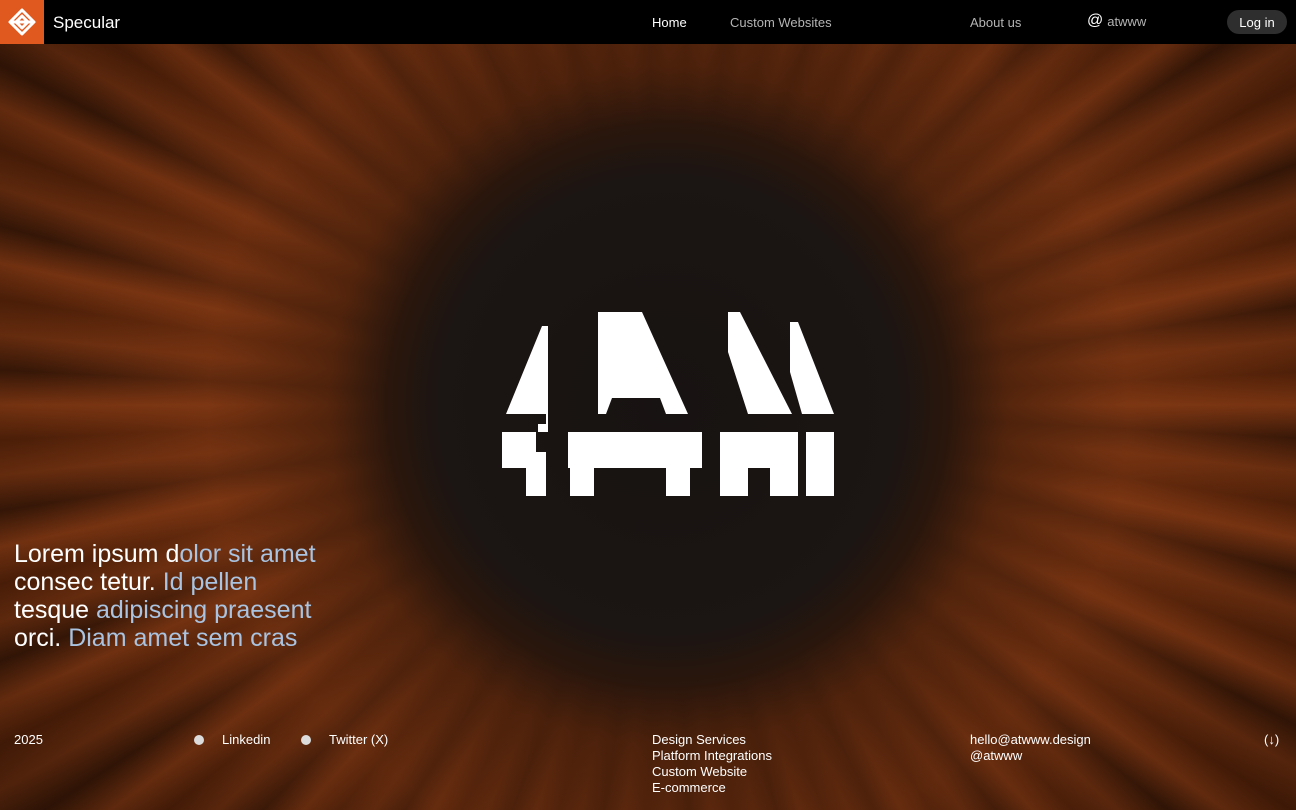 The image size is (1296, 810). I want to click on tagline-accent-text: Id pellen, so click(210, 582).